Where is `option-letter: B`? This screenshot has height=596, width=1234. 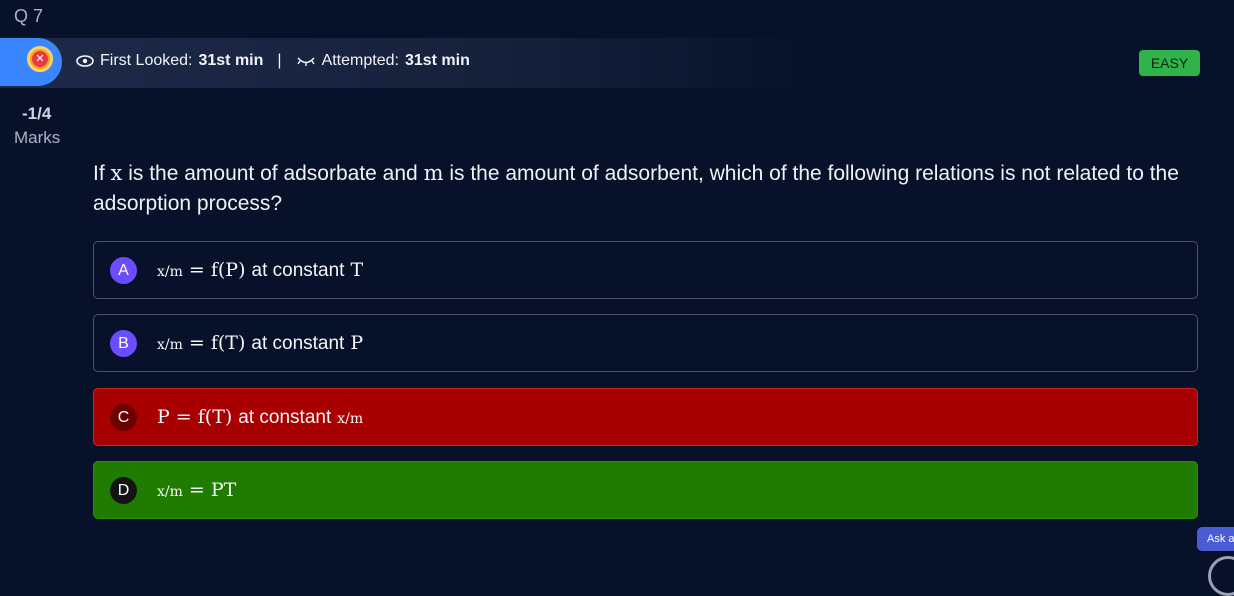
option-letter: B is located at coordinates (123, 343).